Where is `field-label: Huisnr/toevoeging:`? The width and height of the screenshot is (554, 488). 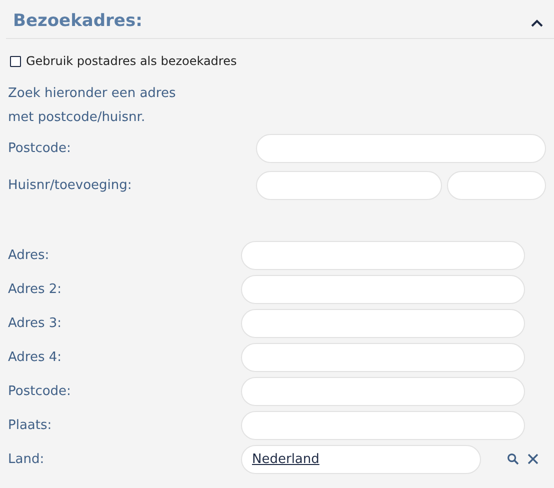
field-label: Huisnr/toevoeging: is located at coordinates (70, 185).